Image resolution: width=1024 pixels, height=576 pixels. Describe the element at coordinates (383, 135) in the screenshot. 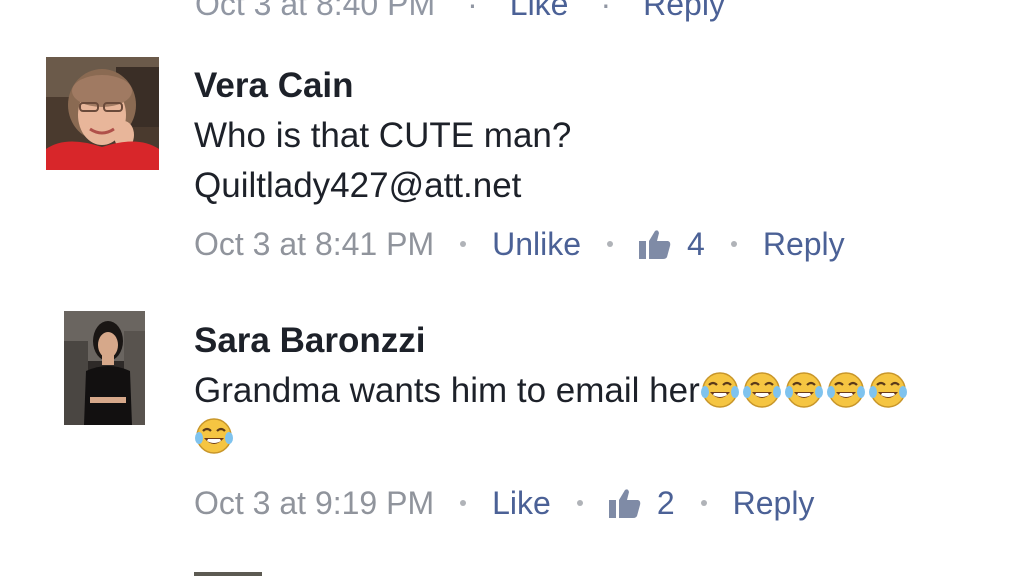

I see `comment-text-line: Who is that CUTE man?` at that location.